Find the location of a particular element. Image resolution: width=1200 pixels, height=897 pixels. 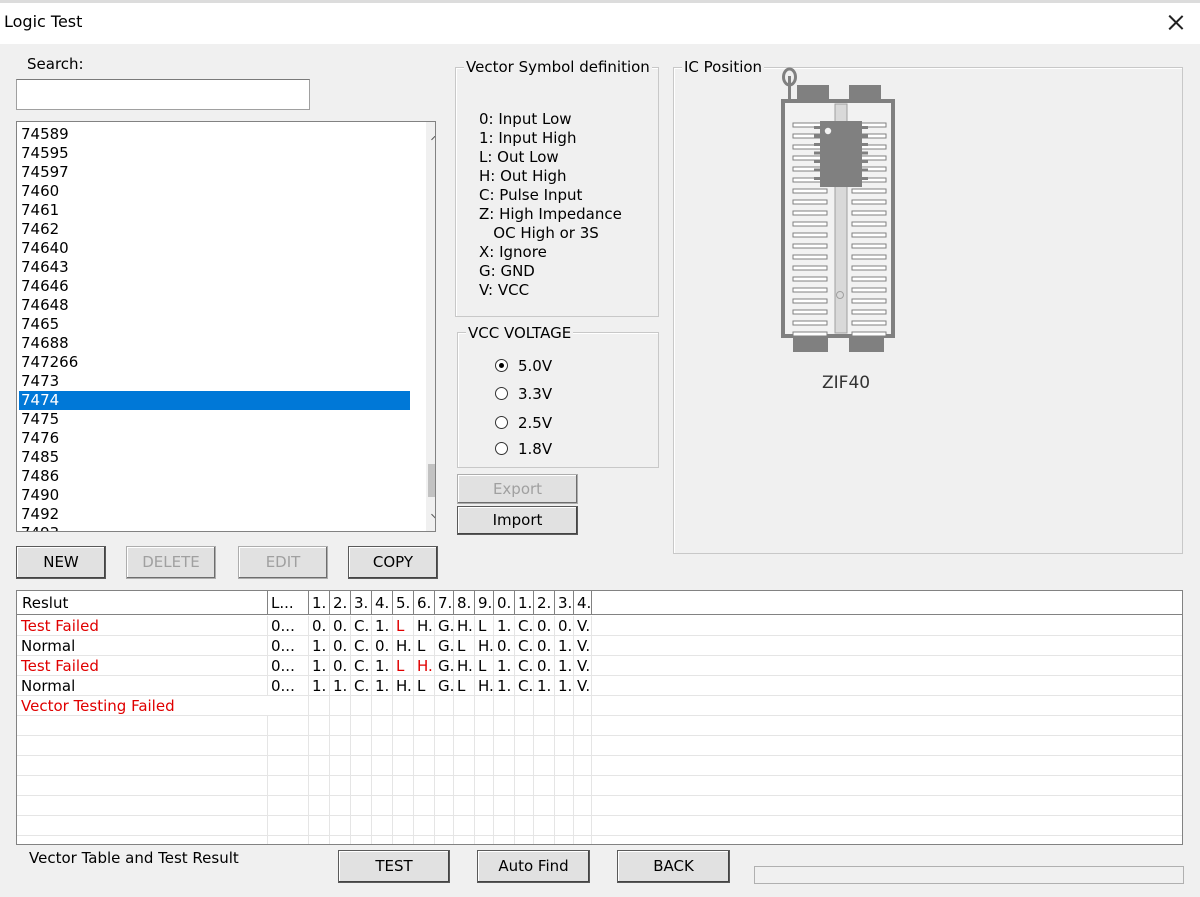

column-header: 8. is located at coordinates (464, 603).